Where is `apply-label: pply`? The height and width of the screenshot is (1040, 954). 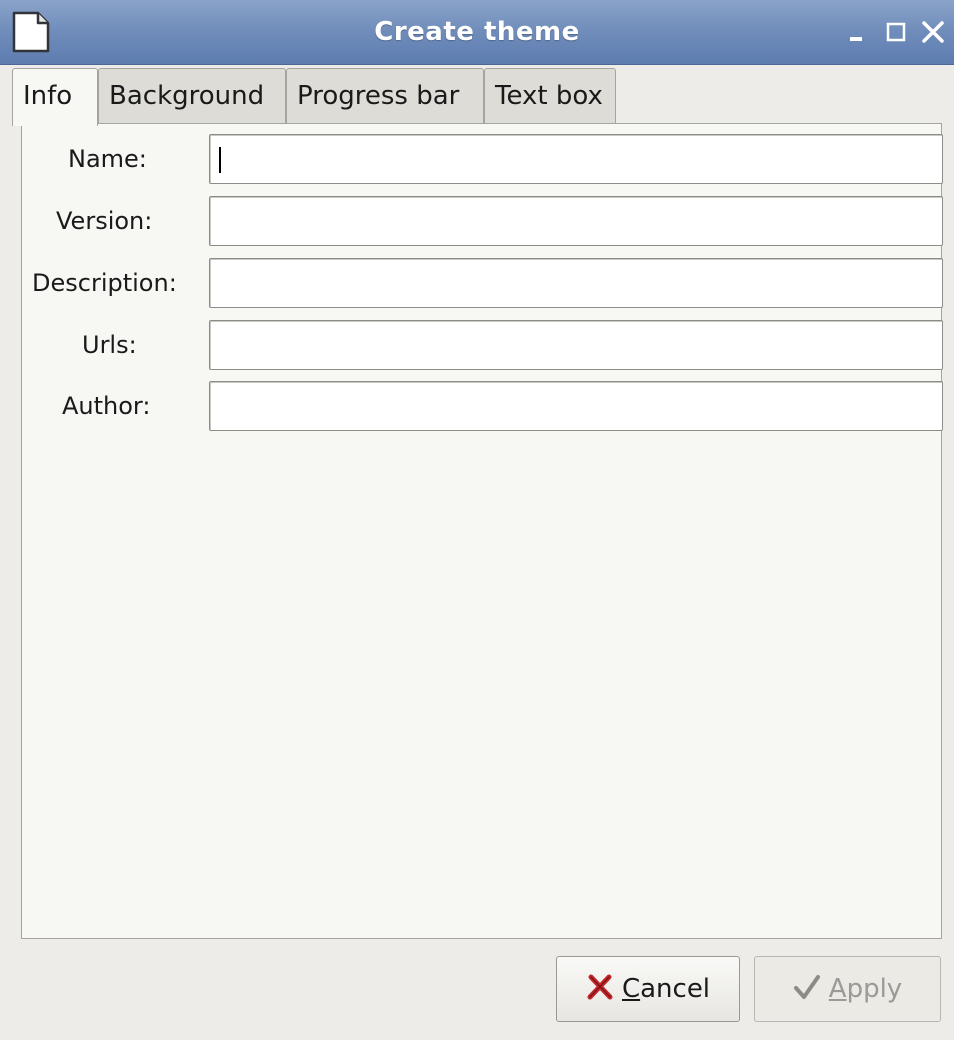
apply-label: pply is located at coordinates (874, 989).